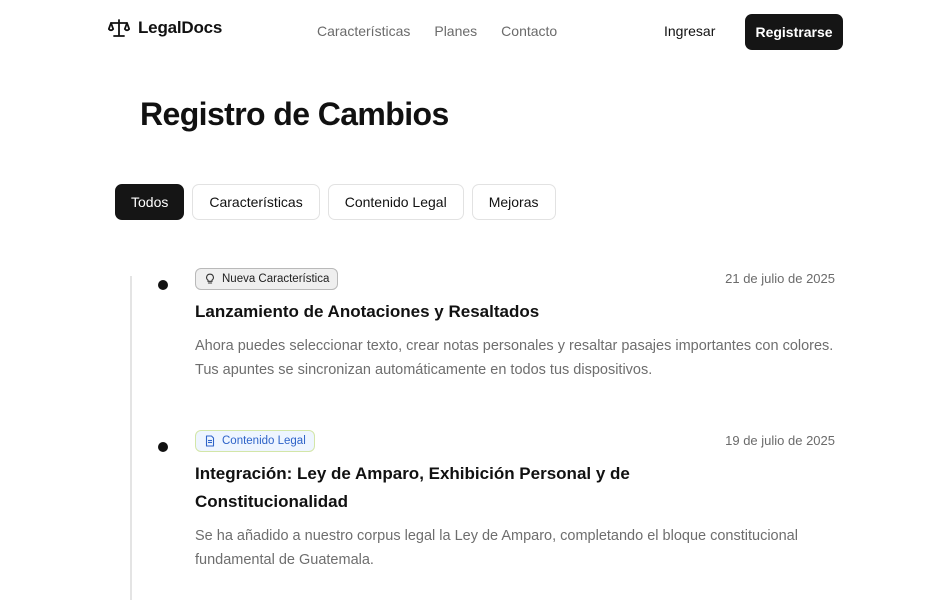 The height and width of the screenshot is (600, 950). I want to click on main-nav: Características Planes Contacto, so click(437, 31).